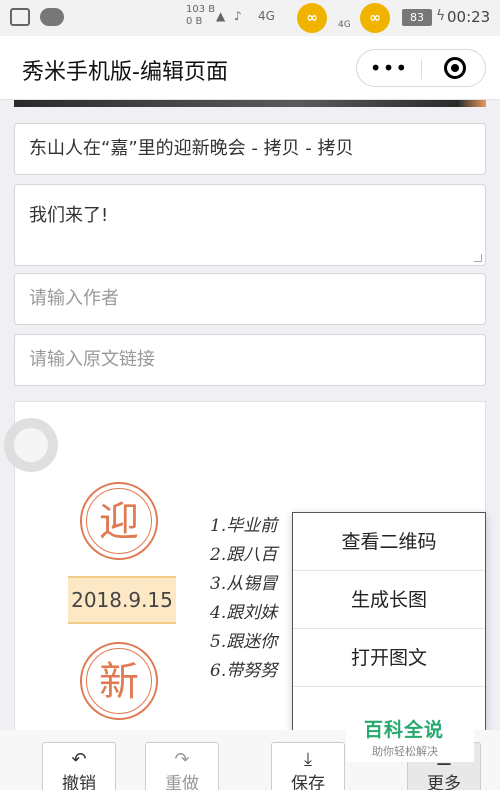 The image size is (500, 790). I want to click on miniprogram-capsule: •••, so click(421, 68).